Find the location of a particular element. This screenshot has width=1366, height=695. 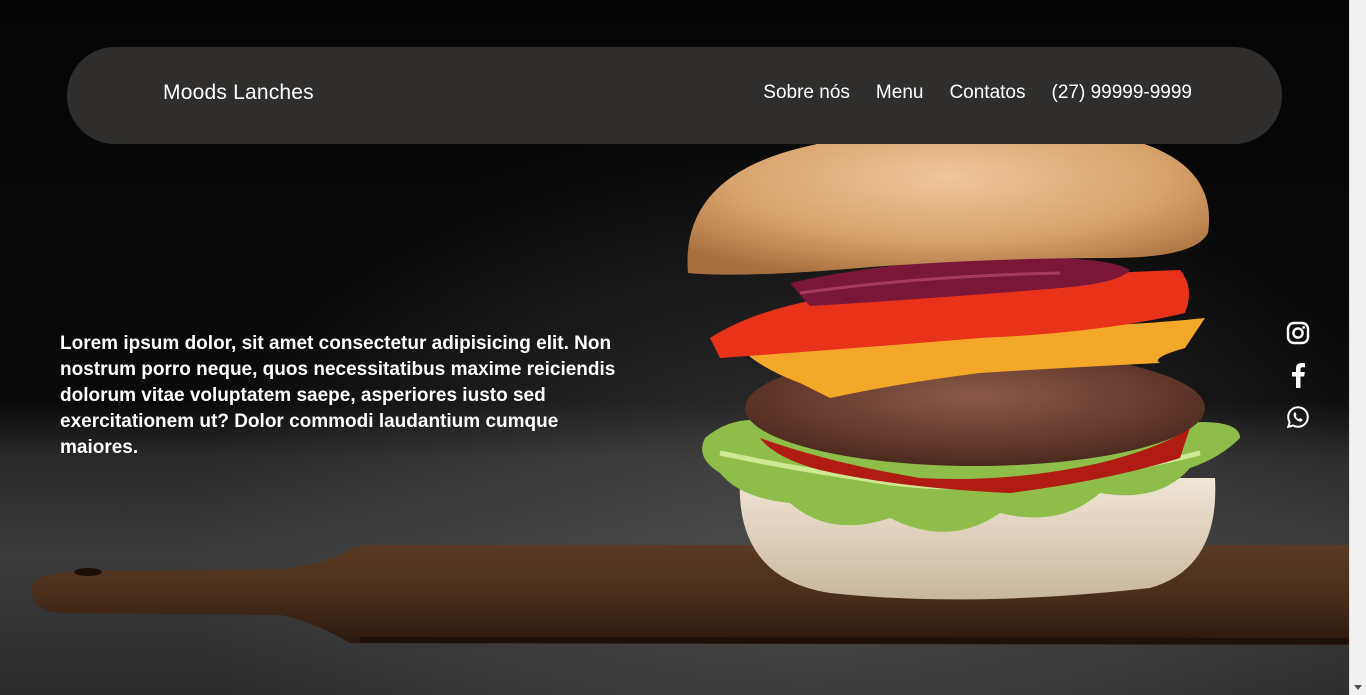

whatsapp-icon is located at coordinates (1298, 417).